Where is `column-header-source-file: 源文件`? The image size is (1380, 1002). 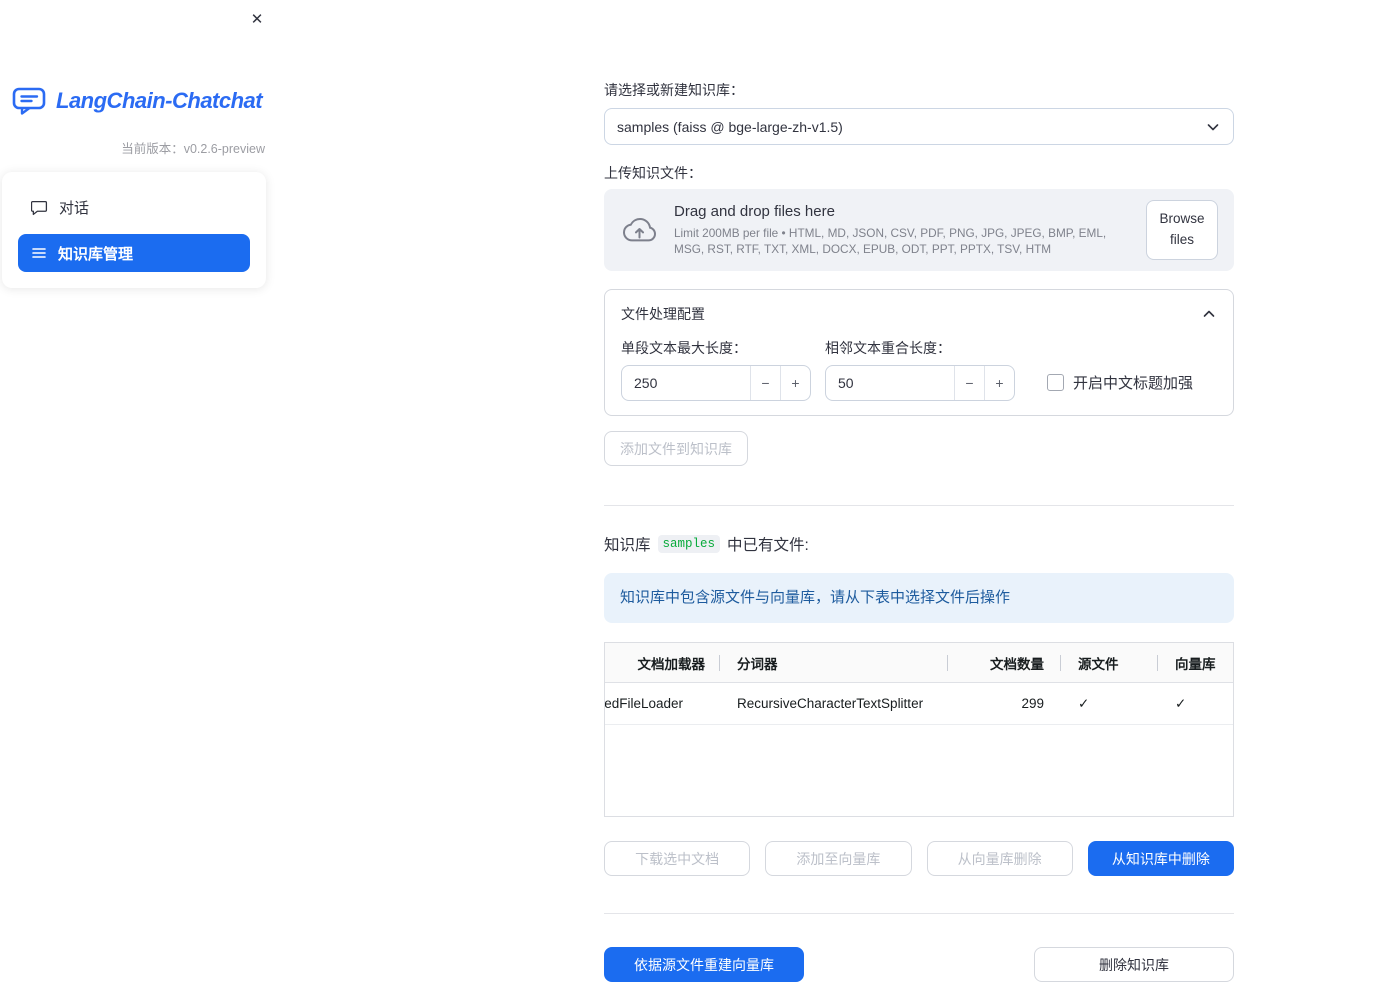
column-header-source-file: 源文件 is located at coordinates (1109, 662).